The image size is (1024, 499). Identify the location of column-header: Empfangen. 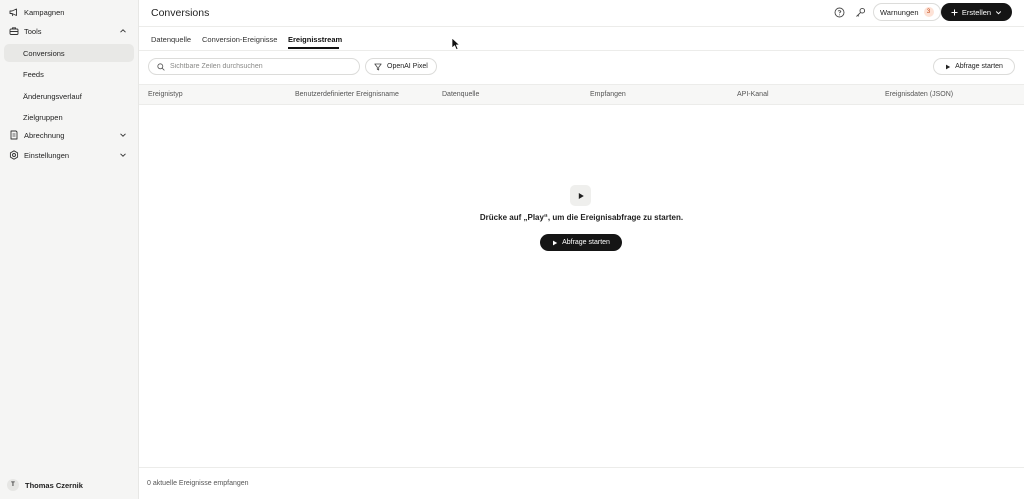
(608, 94).